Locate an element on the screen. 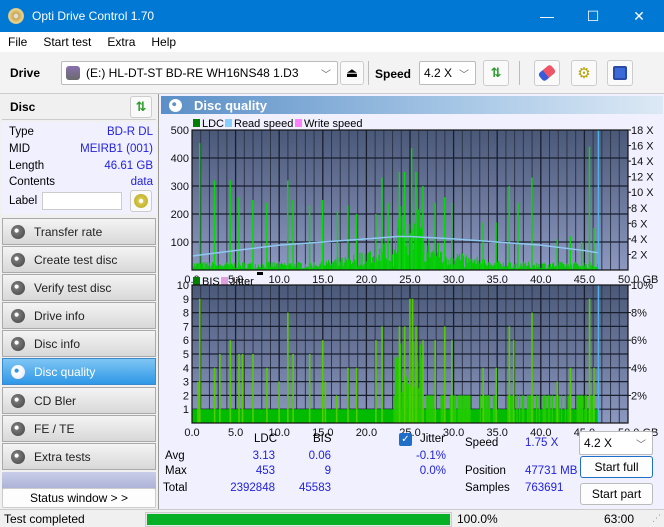 This screenshot has height=527, width=664. menu-extra: Extra is located at coordinates (121, 42).